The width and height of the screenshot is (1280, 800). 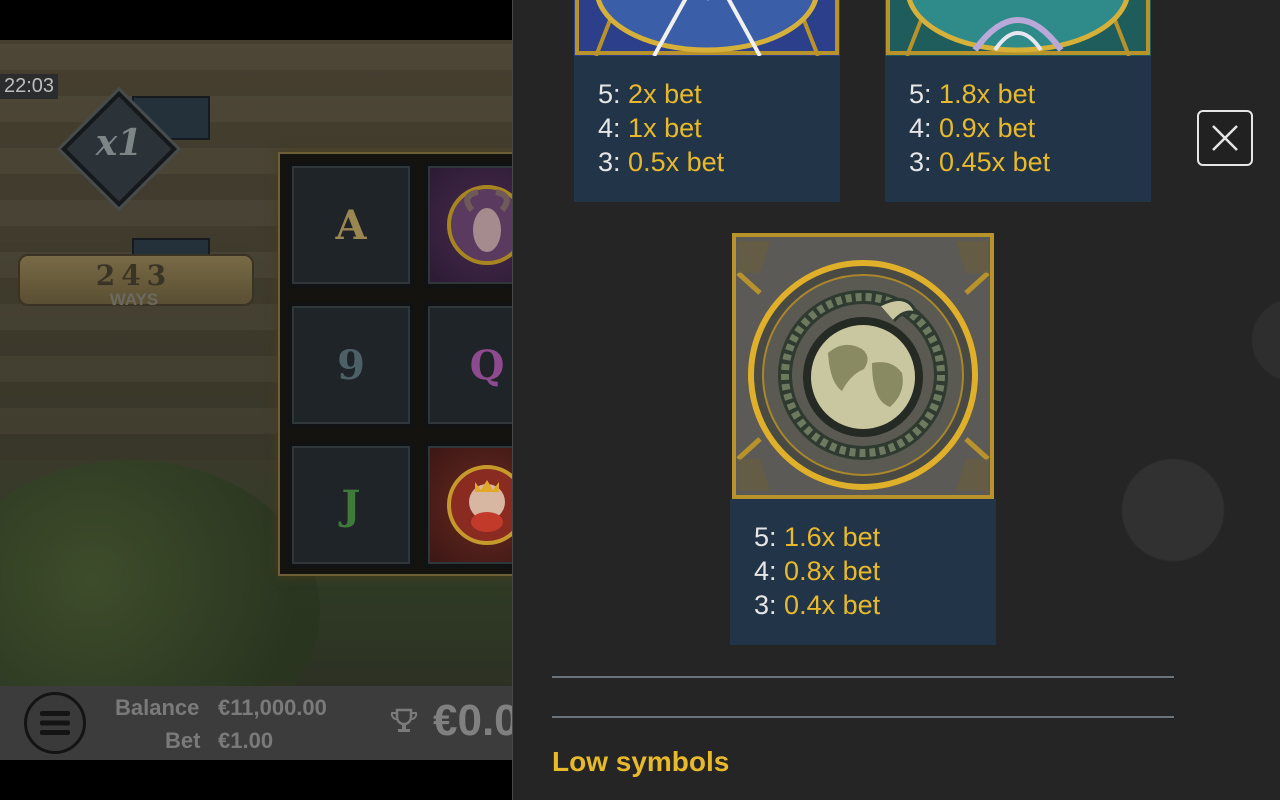 I want to click on reel-symbol-9: 9, so click(x=351, y=365).